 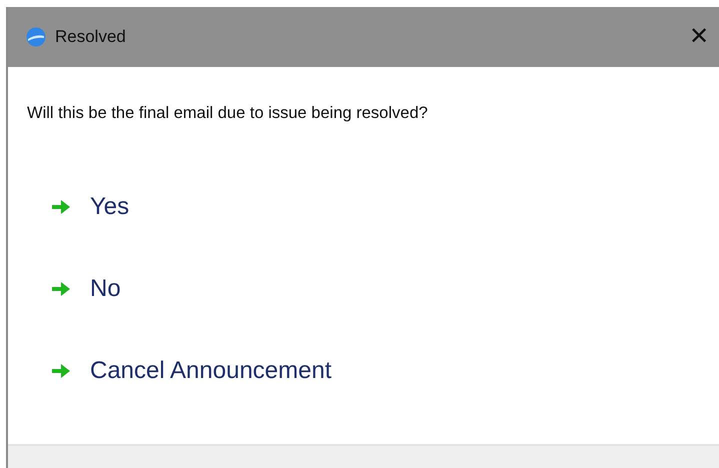 What do you see at coordinates (699, 37) in the screenshot?
I see `close-button: ✕` at bounding box center [699, 37].